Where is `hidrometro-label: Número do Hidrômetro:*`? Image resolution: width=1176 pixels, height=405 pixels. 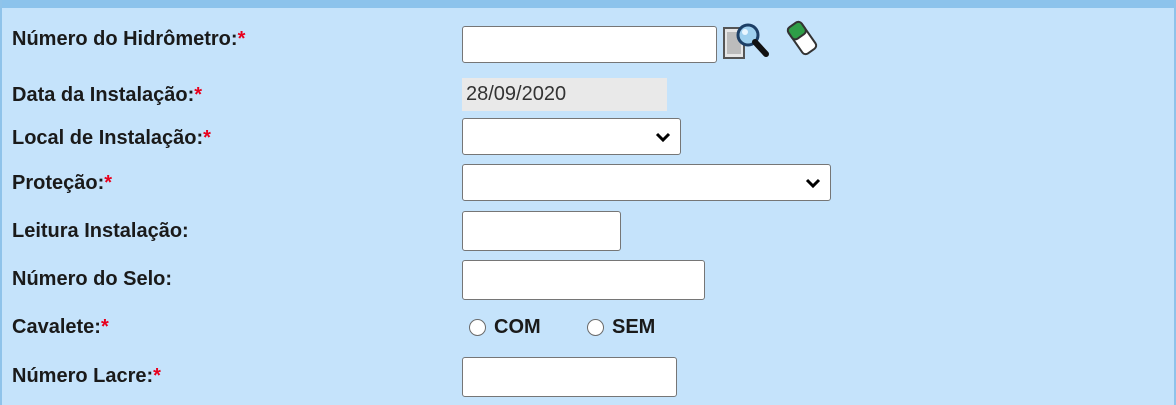 hidrometro-label: Número do Hidrômetro:* is located at coordinates (128, 39).